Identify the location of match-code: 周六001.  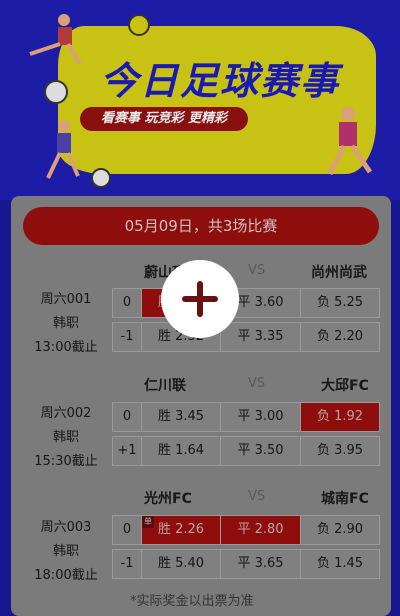
(66, 299).